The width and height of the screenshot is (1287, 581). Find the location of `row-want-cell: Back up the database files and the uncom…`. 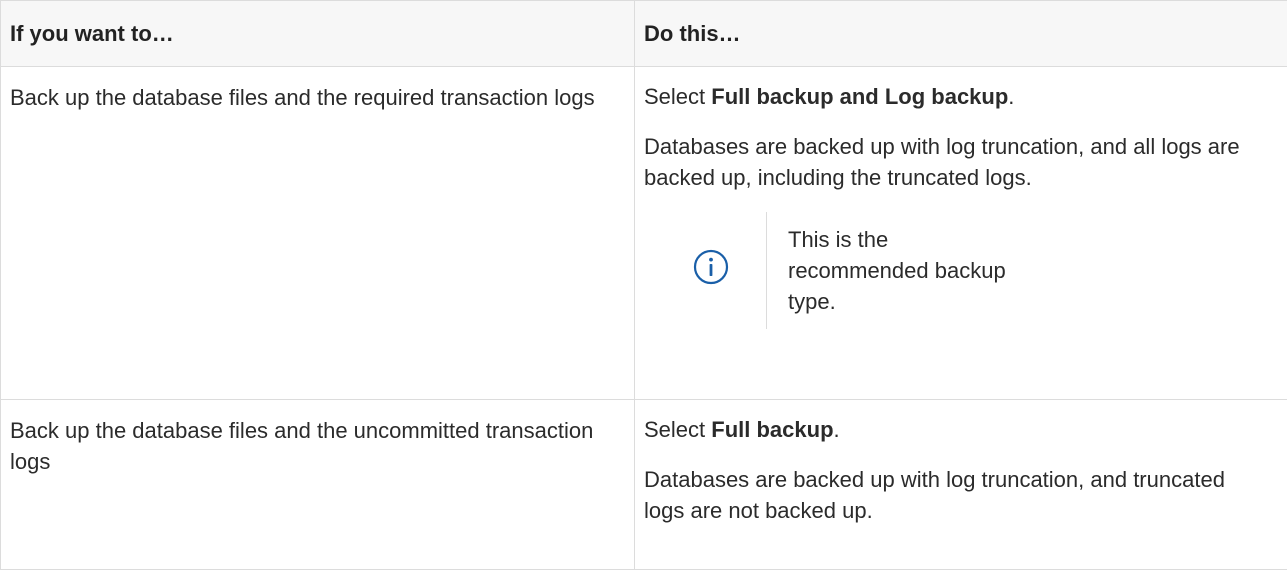

row-want-cell: Back up the database files and the uncom… is located at coordinates (317, 484).